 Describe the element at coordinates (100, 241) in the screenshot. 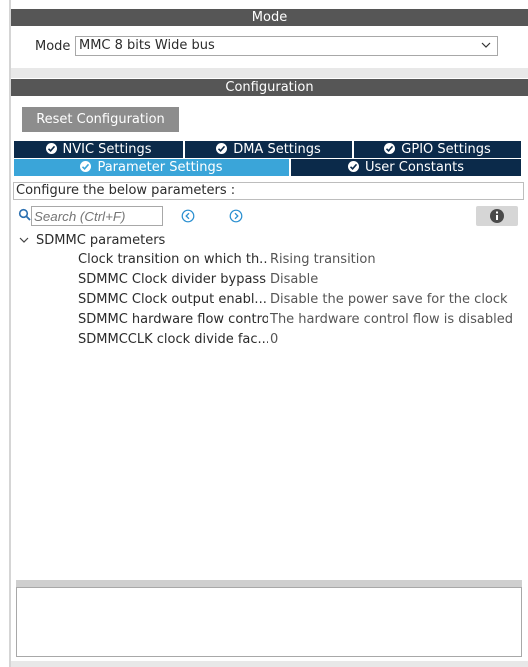

I see `tree-group-sdmmc-parameters: SDMMC parameters` at that location.